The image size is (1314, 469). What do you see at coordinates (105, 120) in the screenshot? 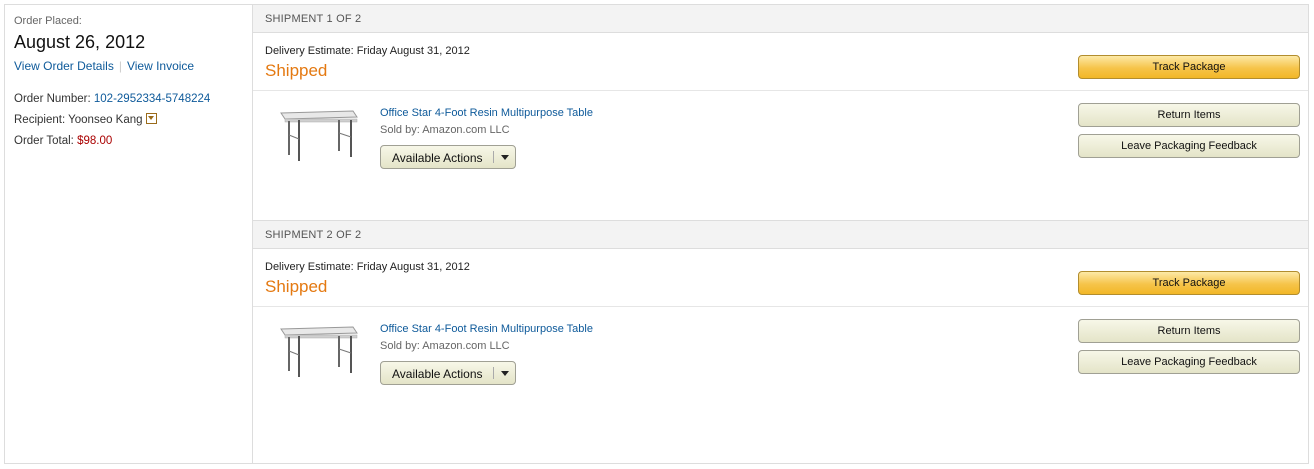
I see `recipient-name: Yoonseo Kang` at bounding box center [105, 120].